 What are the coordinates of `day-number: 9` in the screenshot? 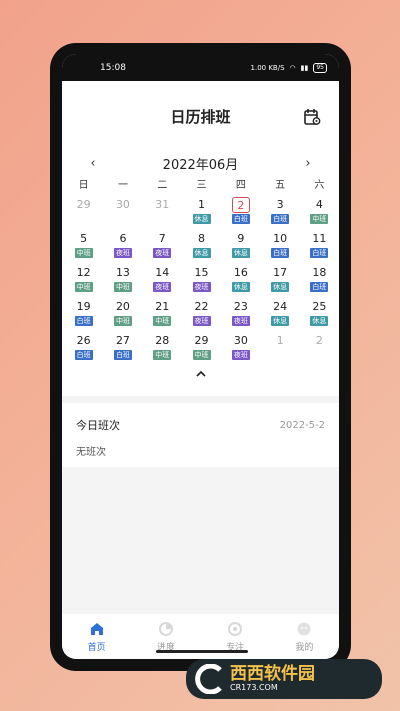 It's located at (241, 238).